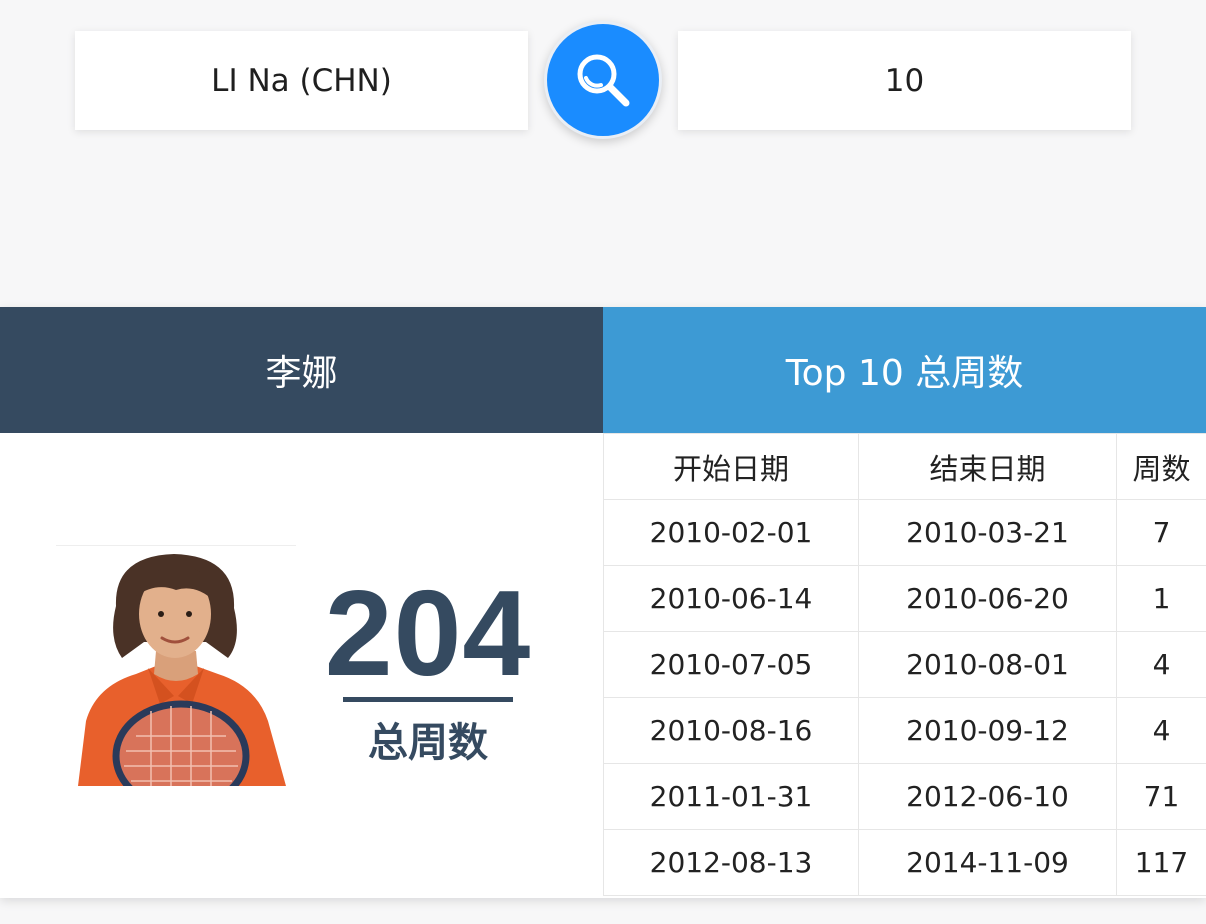 The width and height of the screenshot is (1206, 924). I want to click on player-photo, so click(176, 678).